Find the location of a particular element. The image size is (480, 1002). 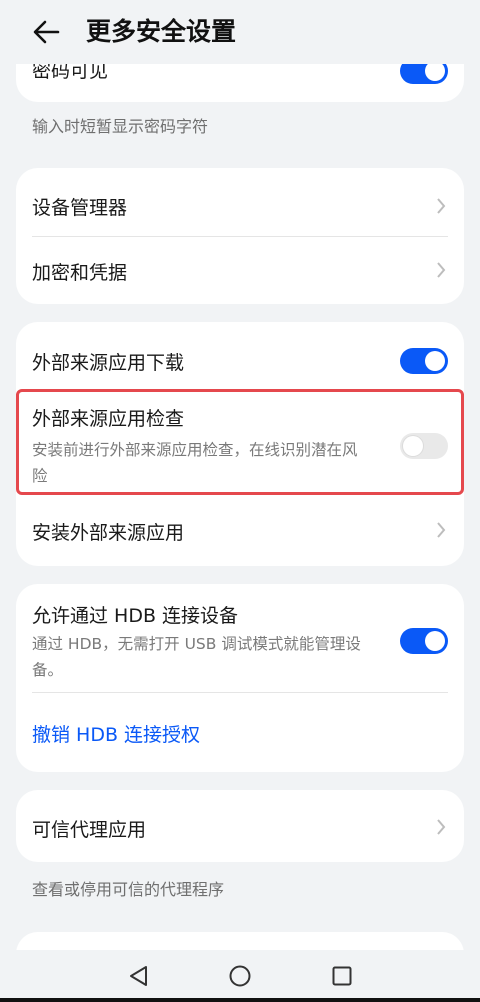

encryption-credentials-label: 加密和凭据 is located at coordinates (80, 273).